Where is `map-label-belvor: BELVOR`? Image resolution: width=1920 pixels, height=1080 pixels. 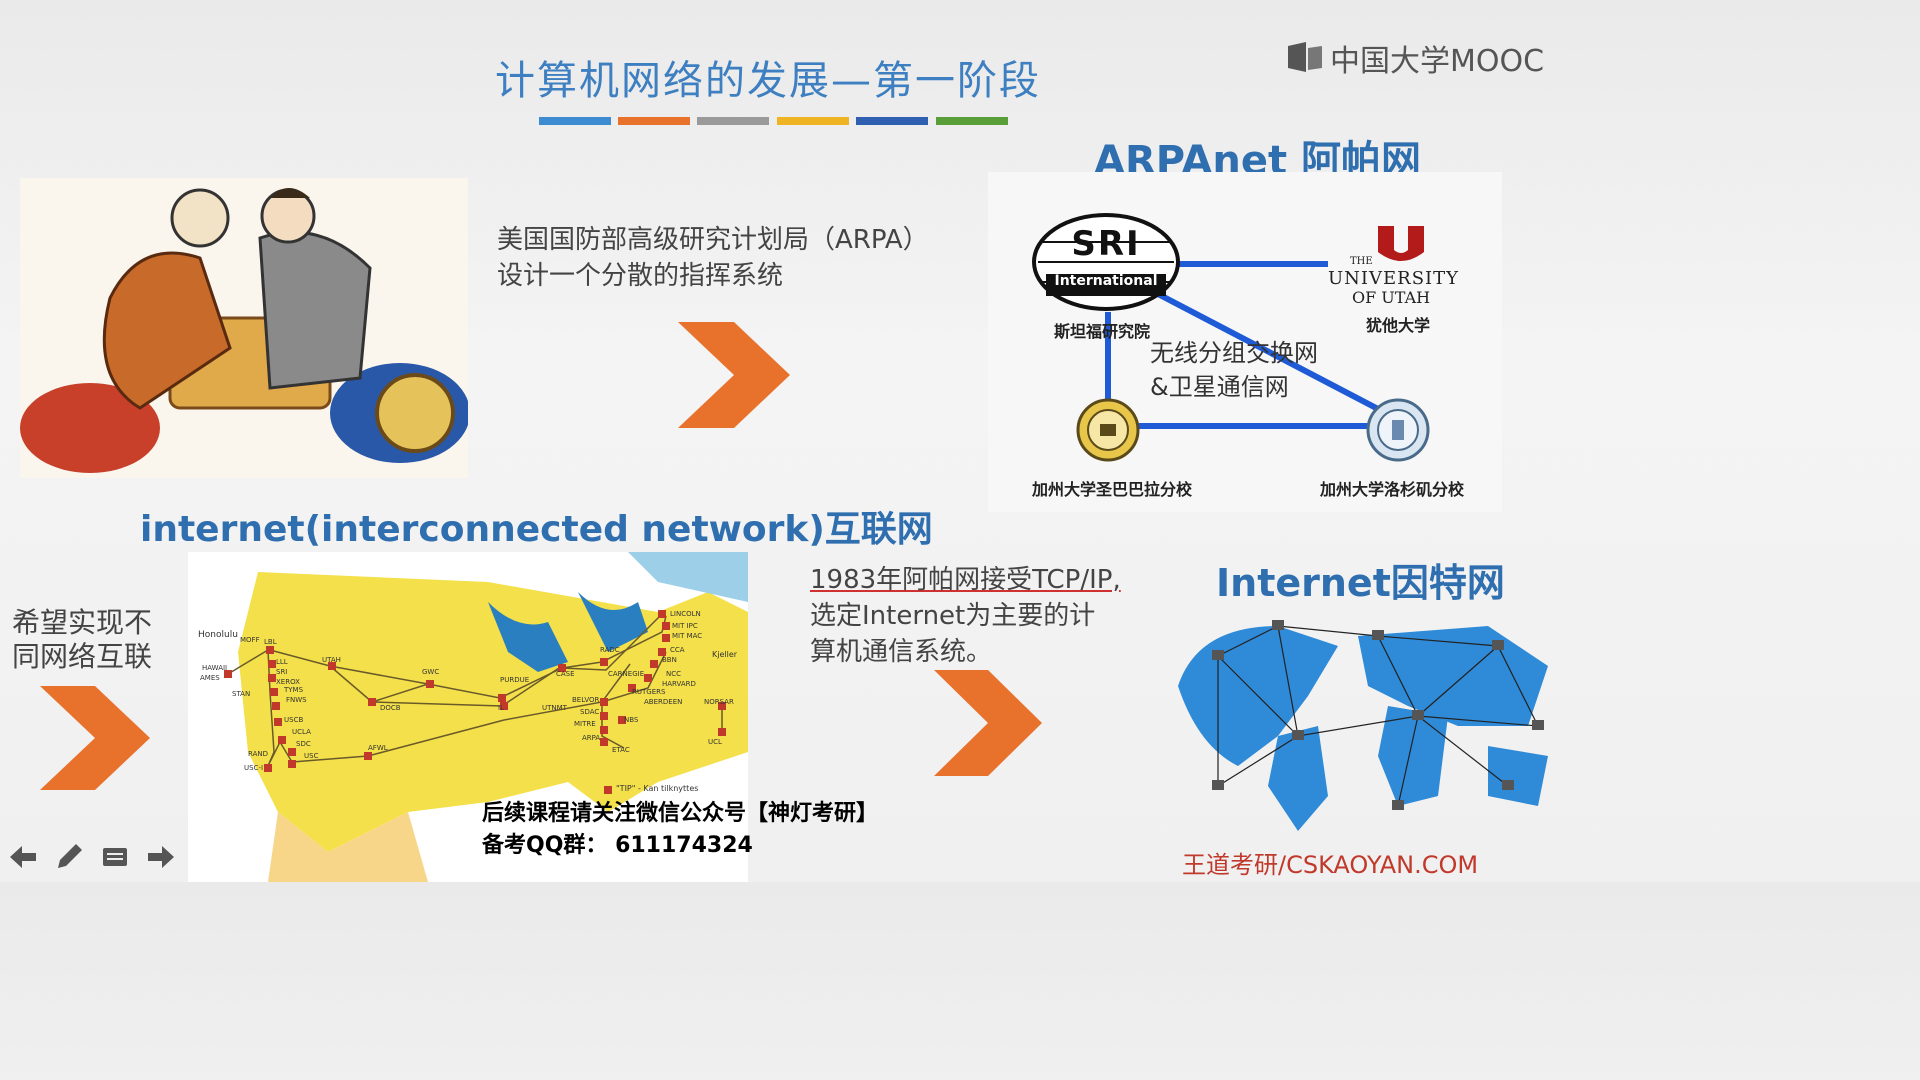
map-label-belvor: BELVOR is located at coordinates (586, 700).